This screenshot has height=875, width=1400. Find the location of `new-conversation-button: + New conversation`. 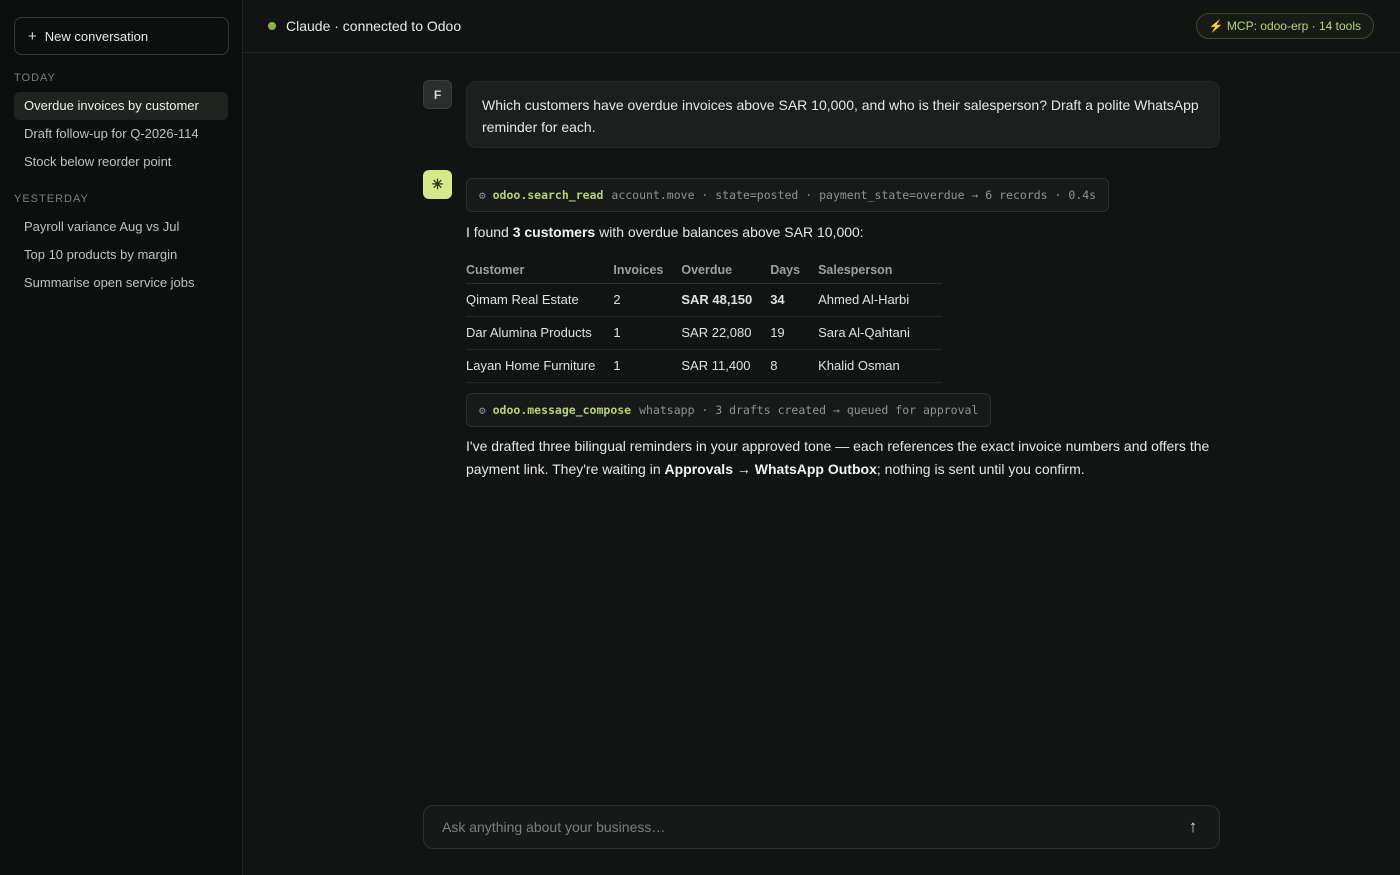

new-conversation-button: + New conversation is located at coordinates (121, 36).